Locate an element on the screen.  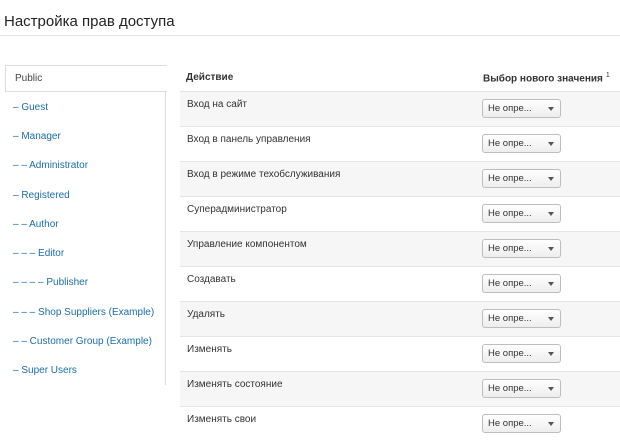
sidebar-item-guest: – Guest is located at coordinates (85, 107).